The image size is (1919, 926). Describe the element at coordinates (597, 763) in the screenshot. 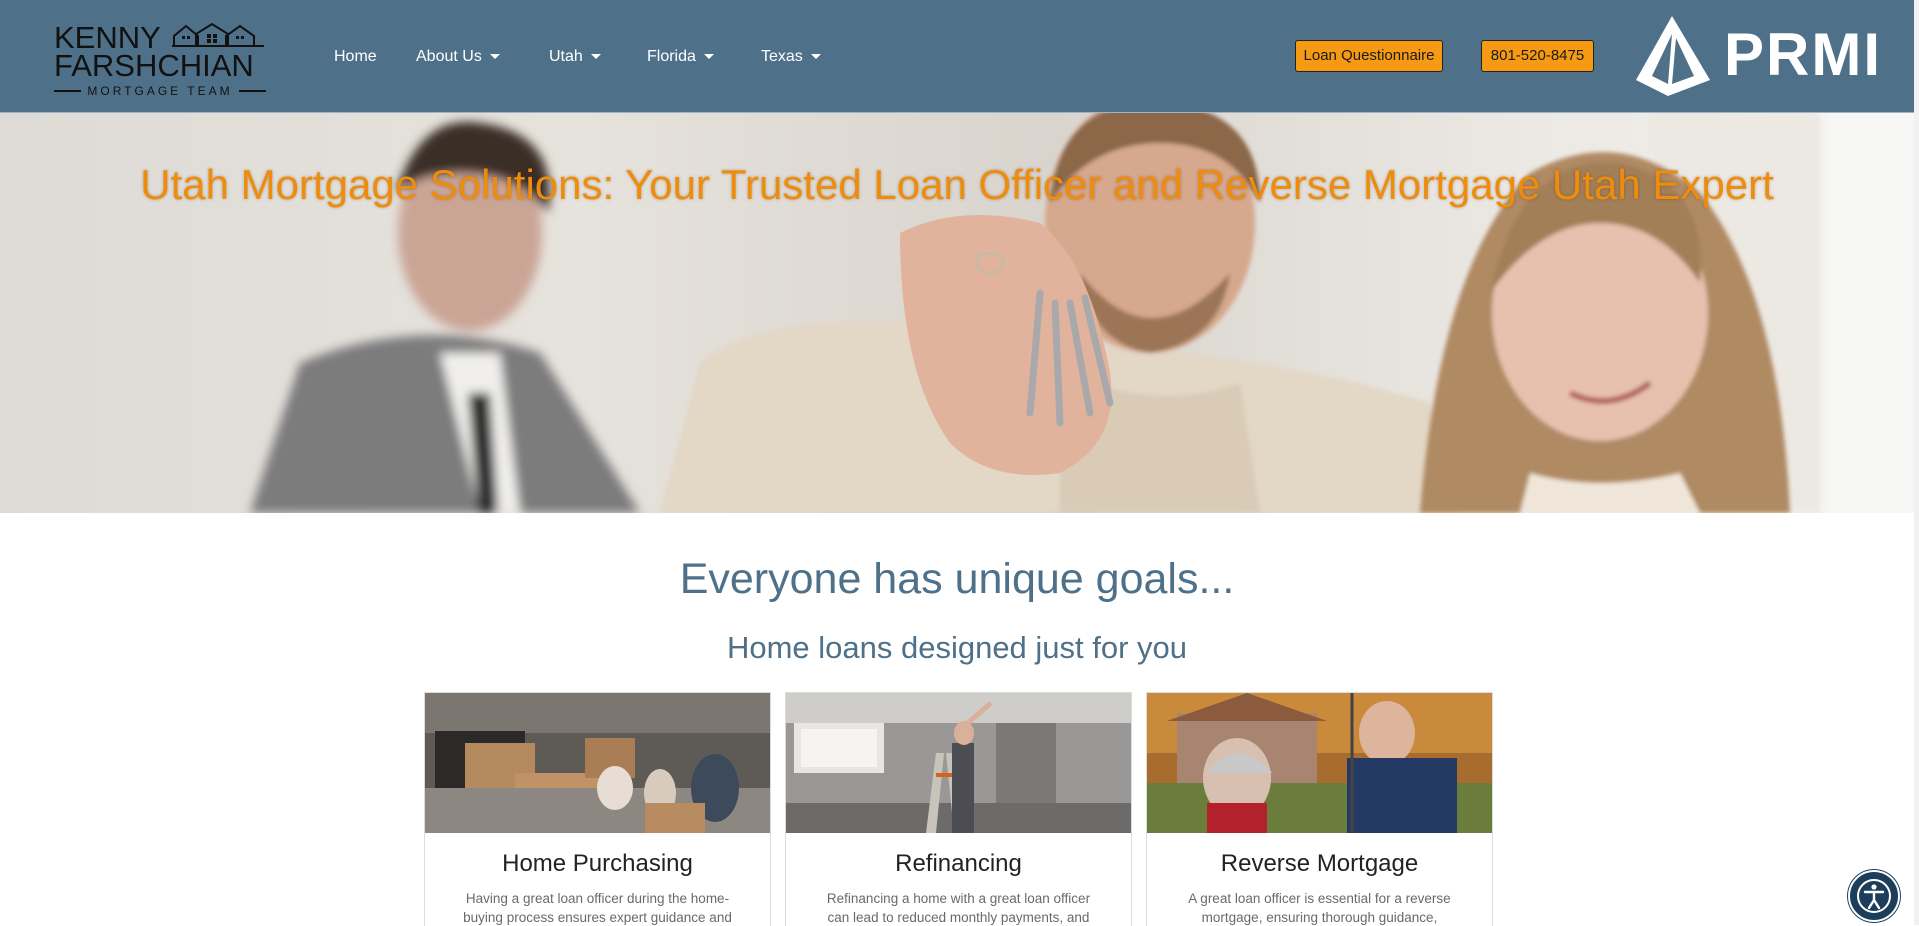

I see `home-purchasing-image` at that location.